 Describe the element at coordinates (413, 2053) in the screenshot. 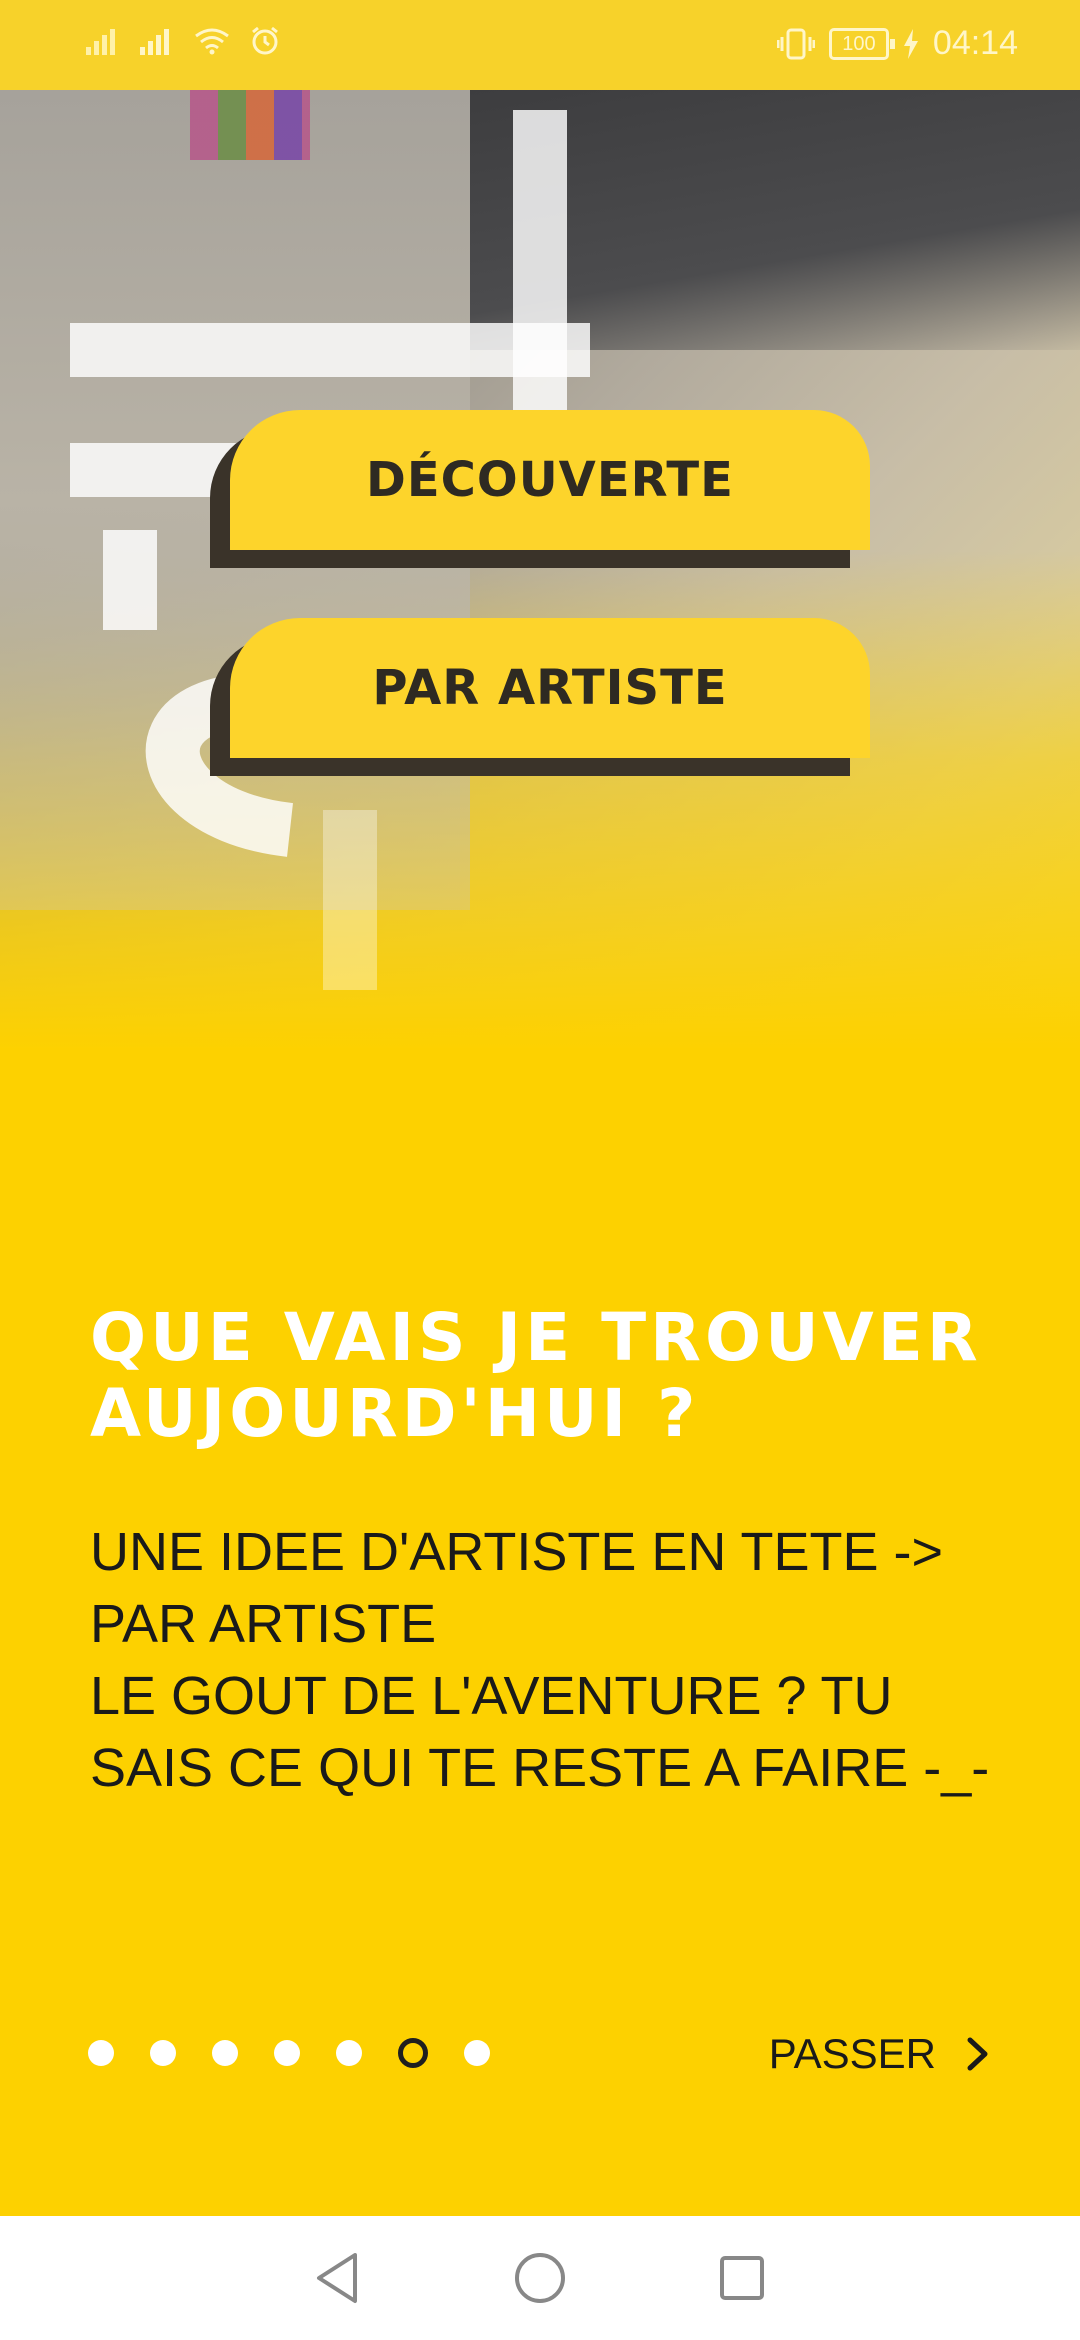

I see `page-dot-active` at that location.